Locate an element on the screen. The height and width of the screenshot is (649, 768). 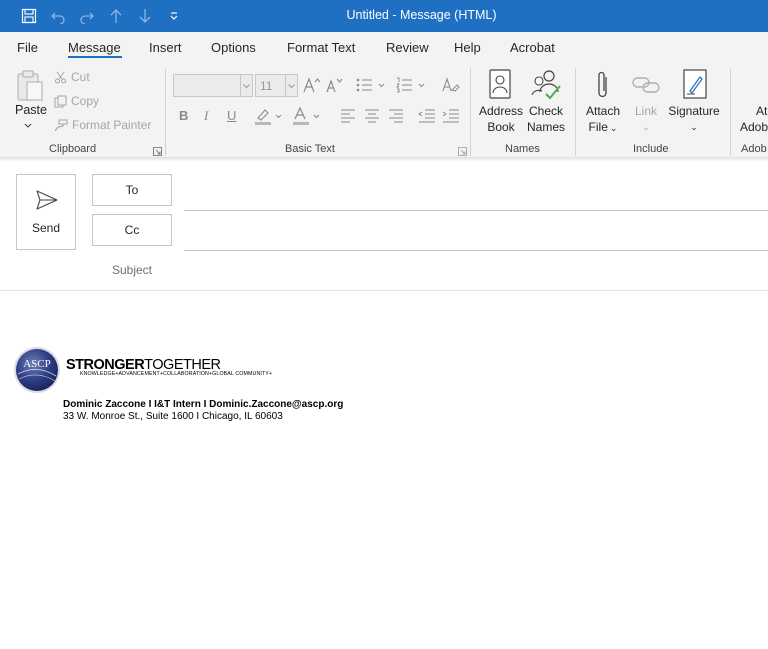
address-book-icon is located at coordinates (500, 84).